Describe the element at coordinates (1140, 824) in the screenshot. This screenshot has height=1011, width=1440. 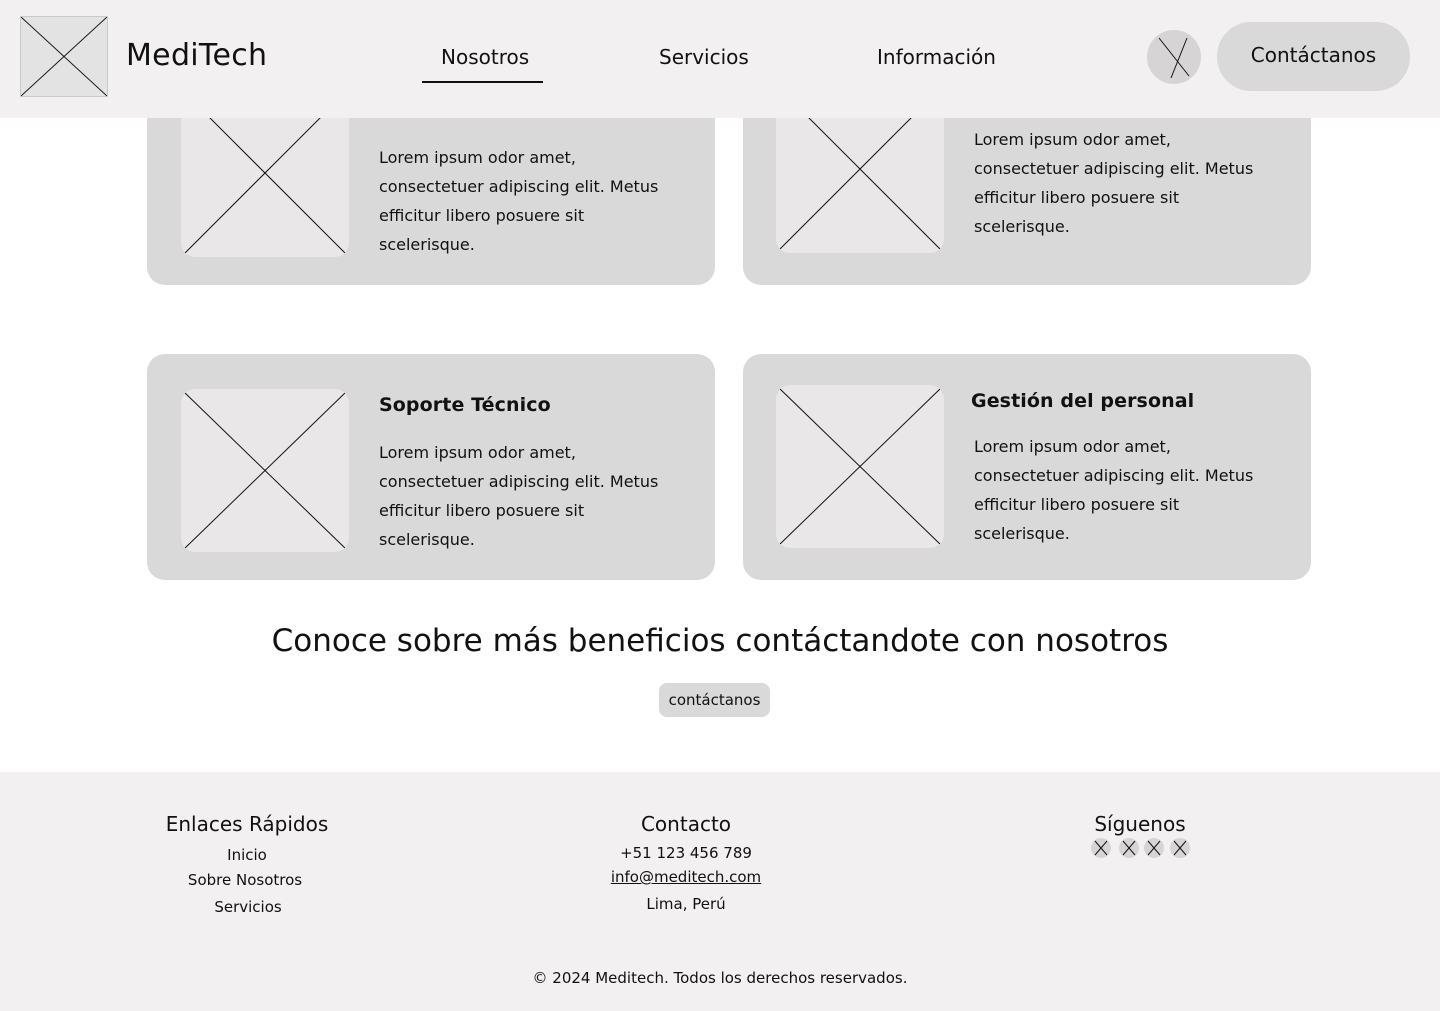
I see `footer-social-heading: Síguenos` at that location.